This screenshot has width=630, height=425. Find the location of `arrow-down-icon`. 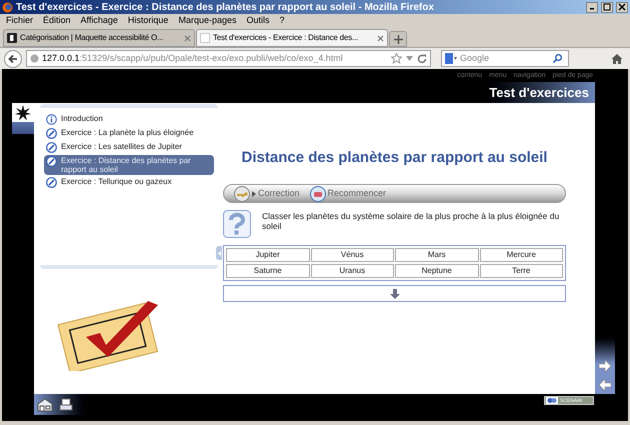

arrow-down-icon is located at coordinates (395, 293).